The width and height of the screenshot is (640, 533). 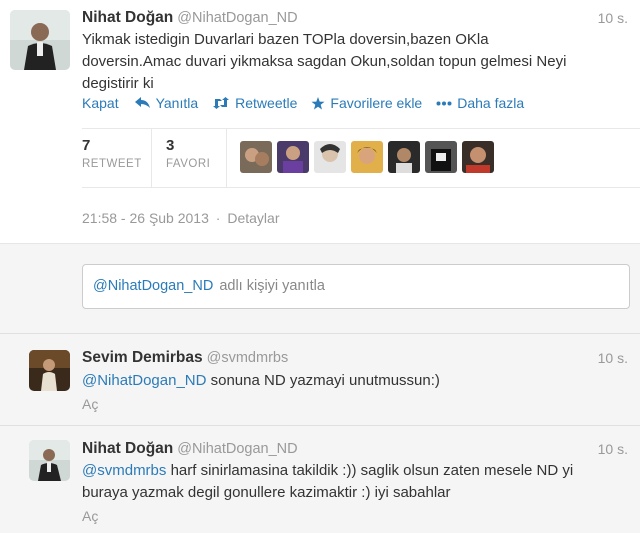 I want to click on more-button: Daha fazla, so click(x=480, y=103).